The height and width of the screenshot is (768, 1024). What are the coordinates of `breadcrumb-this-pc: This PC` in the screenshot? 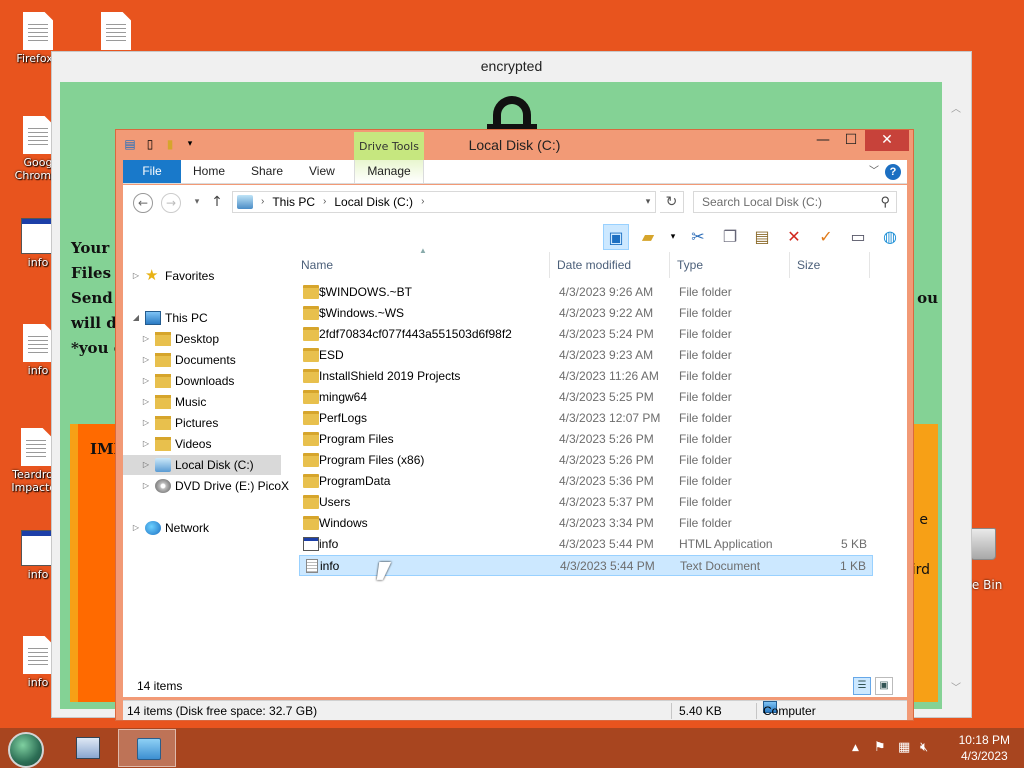 It's located at (293, 202).